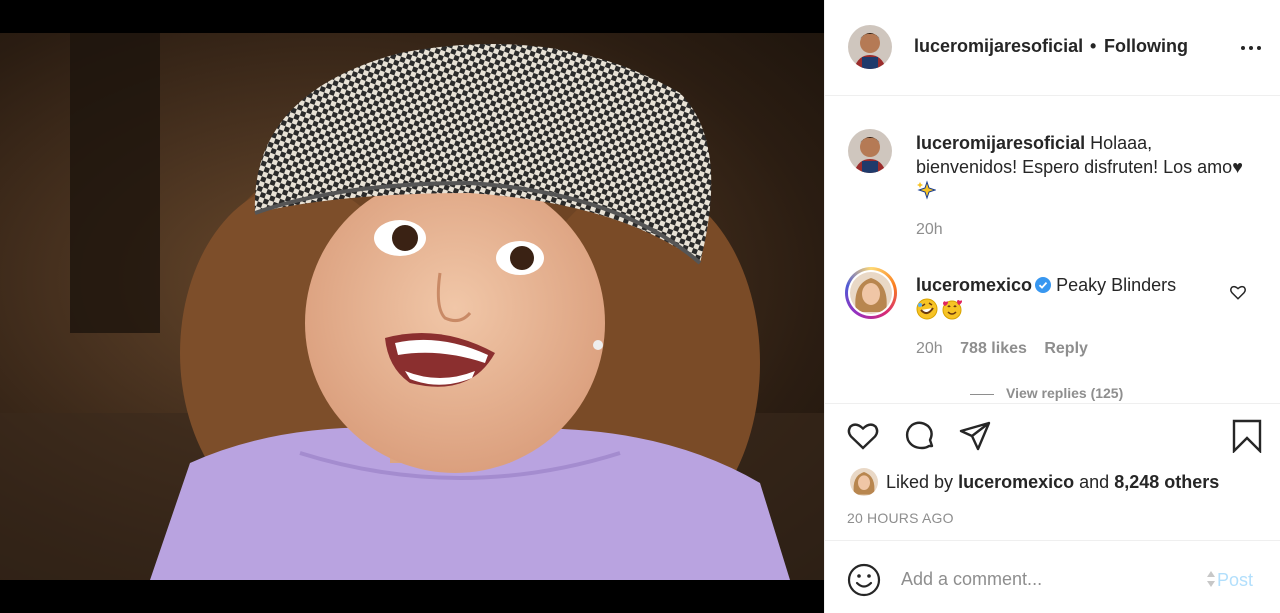 The height and width of the screenshot is (613, 1280). I want to click on liked-by-connector: and, so click(1094, 482).